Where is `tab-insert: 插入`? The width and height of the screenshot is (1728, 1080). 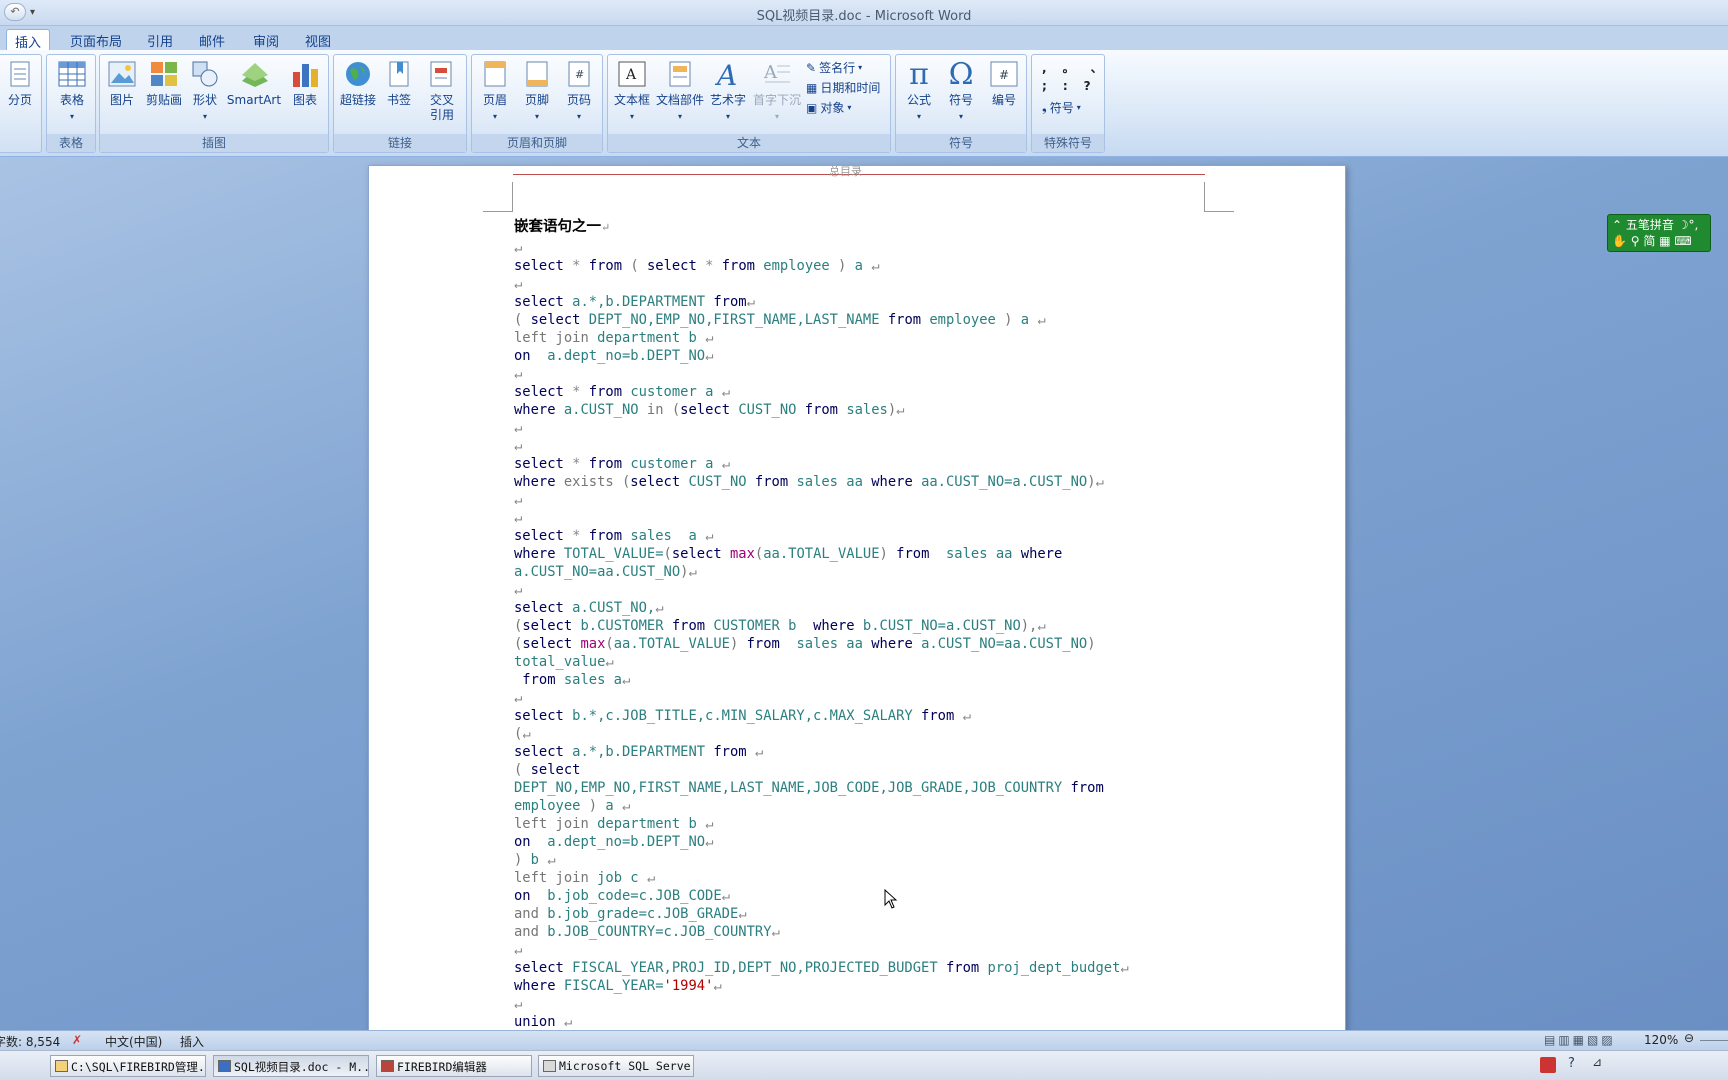
tab-insert: 插入 is located at coordinates (28, 40).